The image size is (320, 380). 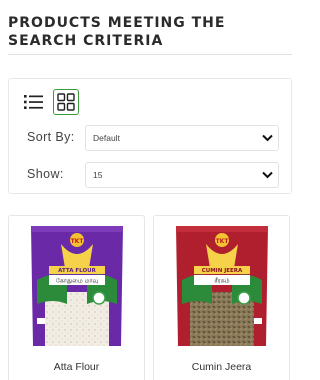 I want to click on pack-title: CUMIN JEERA, so click(x=222, y=271).